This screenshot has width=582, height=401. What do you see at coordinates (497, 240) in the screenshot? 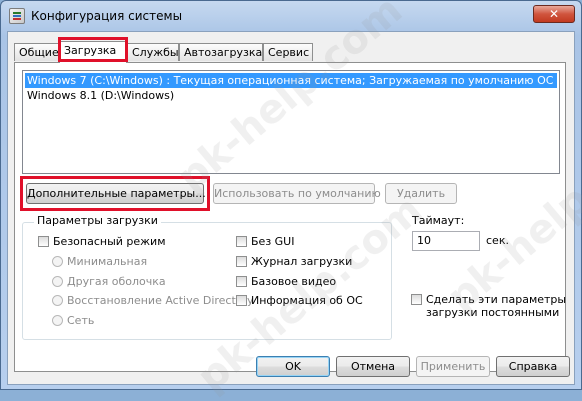
I see `timeout-unit: сек.` at bounding box center [497, 240].